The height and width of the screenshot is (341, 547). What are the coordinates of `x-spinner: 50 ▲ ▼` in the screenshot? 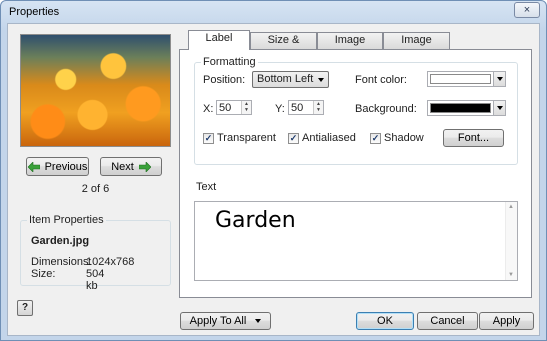 It's located at (234, 107).